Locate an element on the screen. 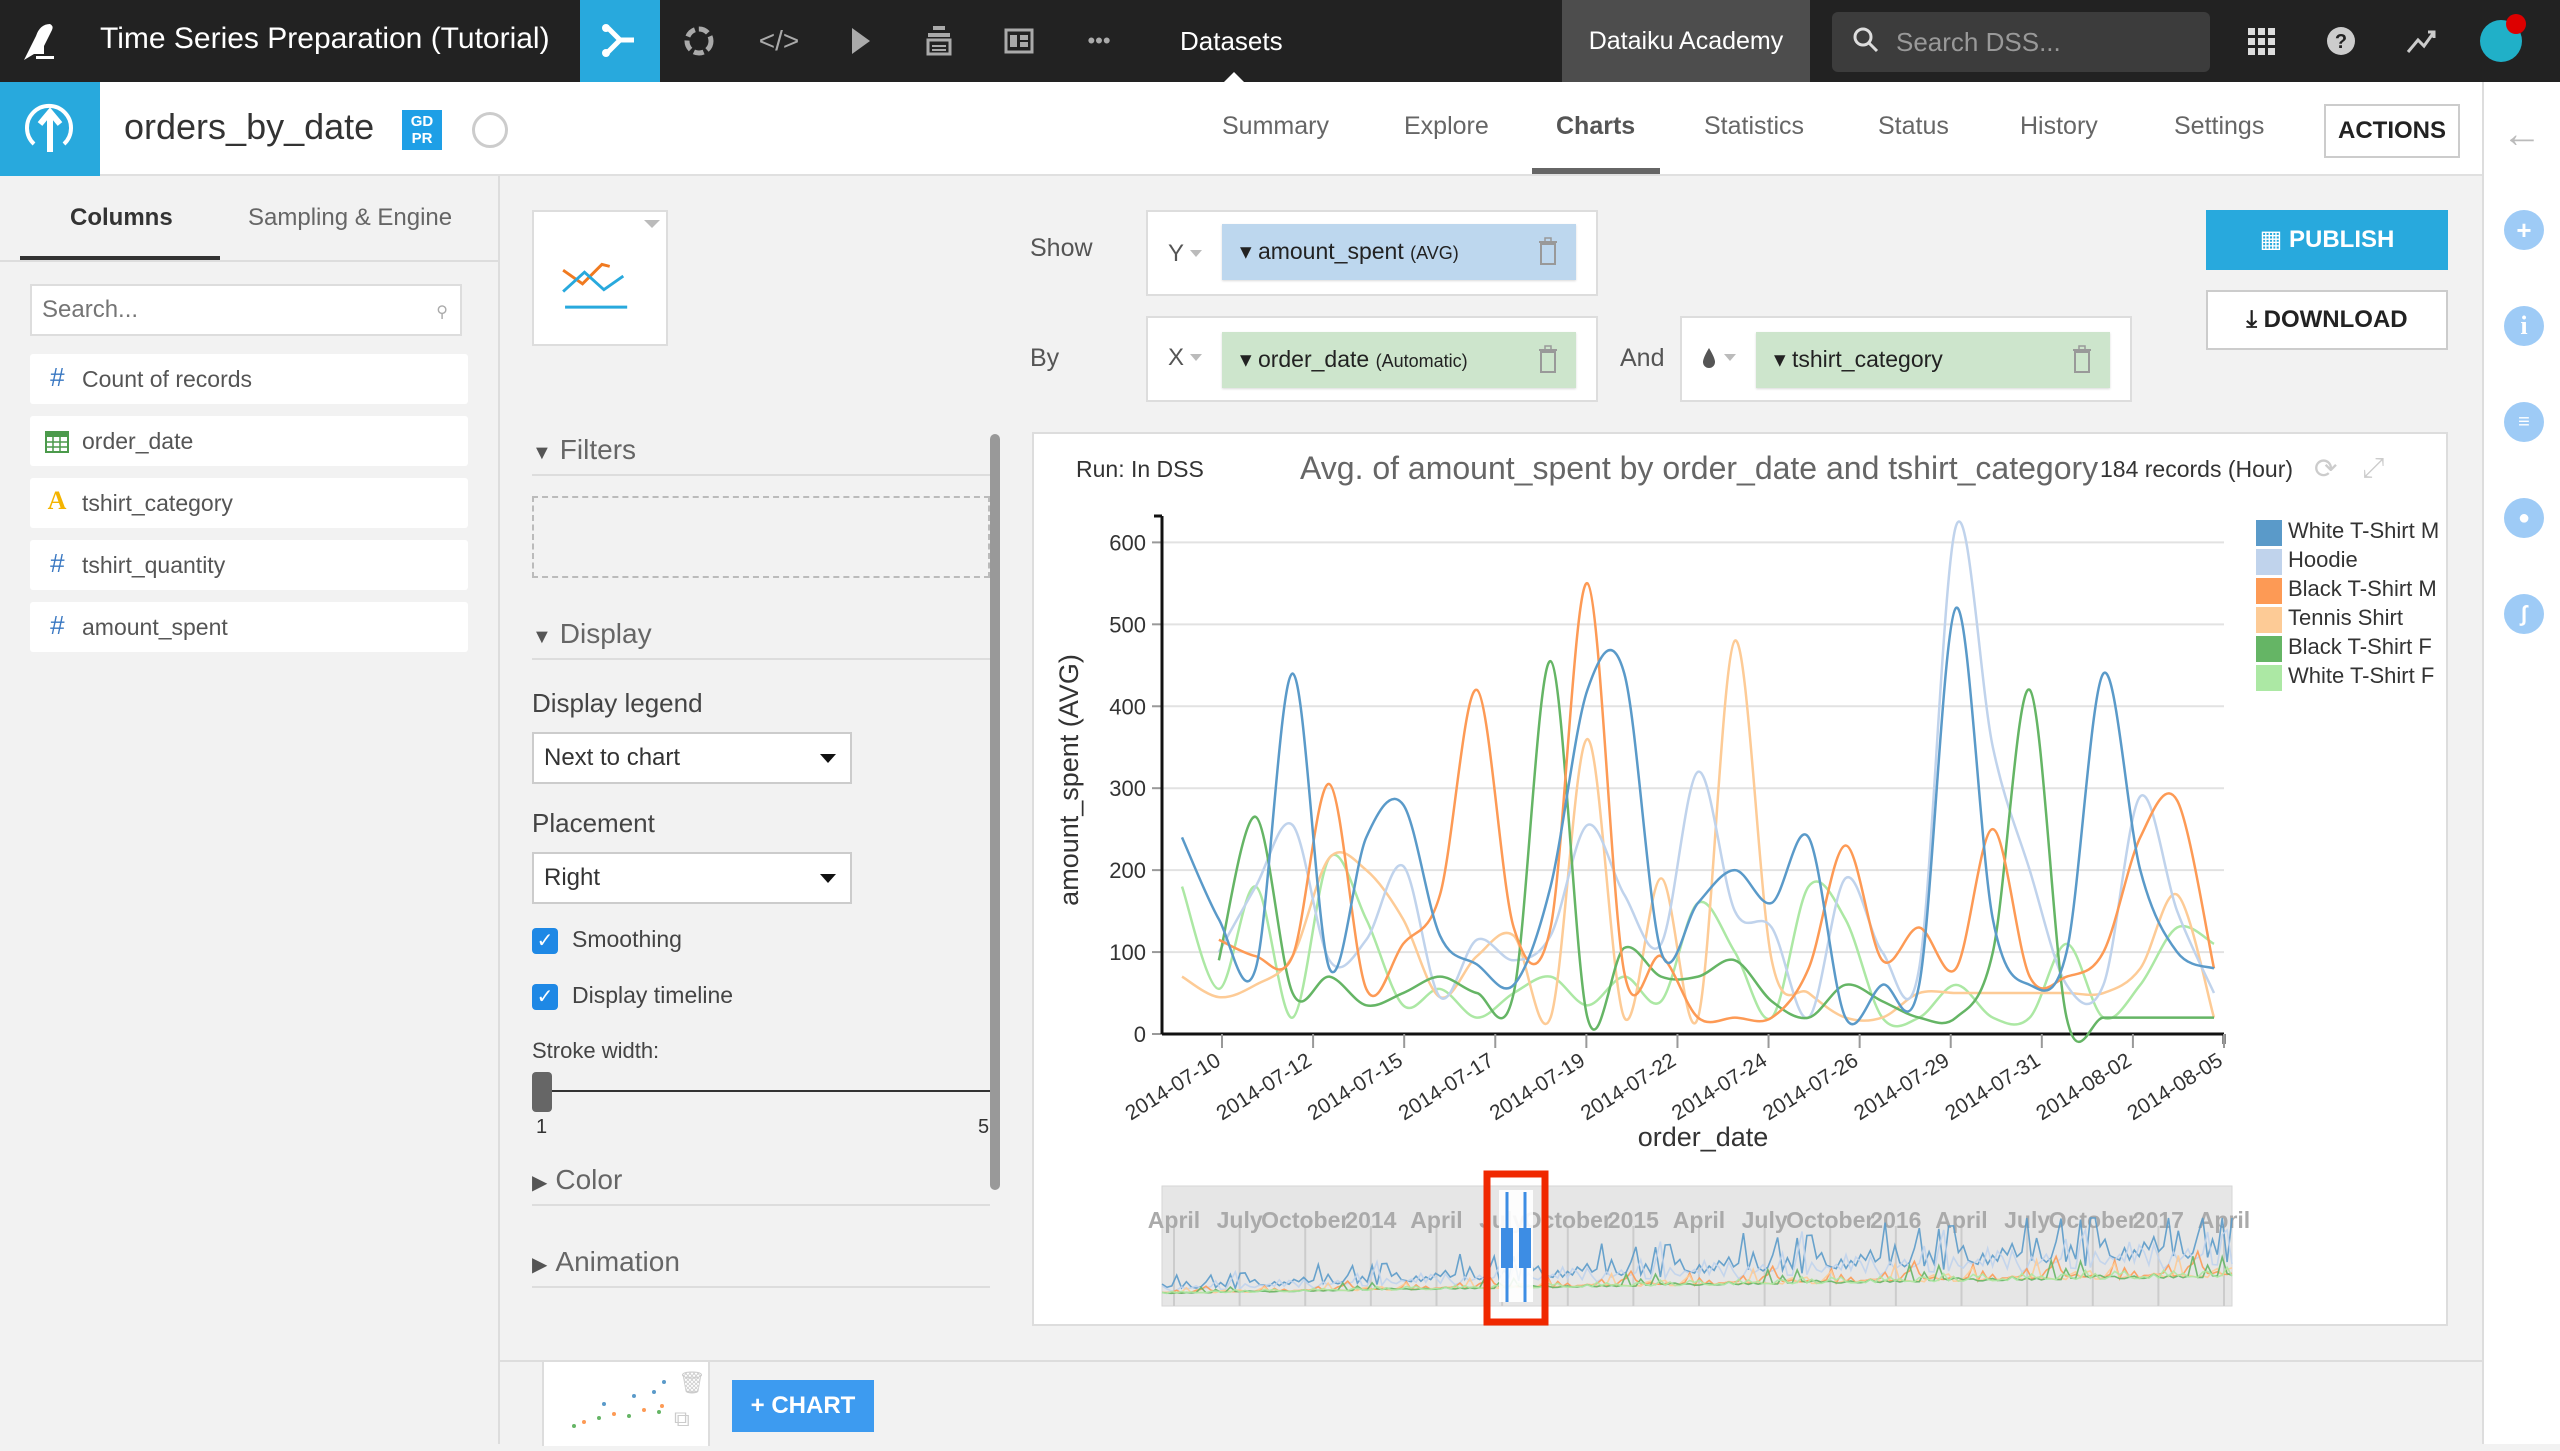 The width and height of the screenshot is (2560, 1451). filters-section-toggle: ▼ Filters is located at coordinates (584, 450).